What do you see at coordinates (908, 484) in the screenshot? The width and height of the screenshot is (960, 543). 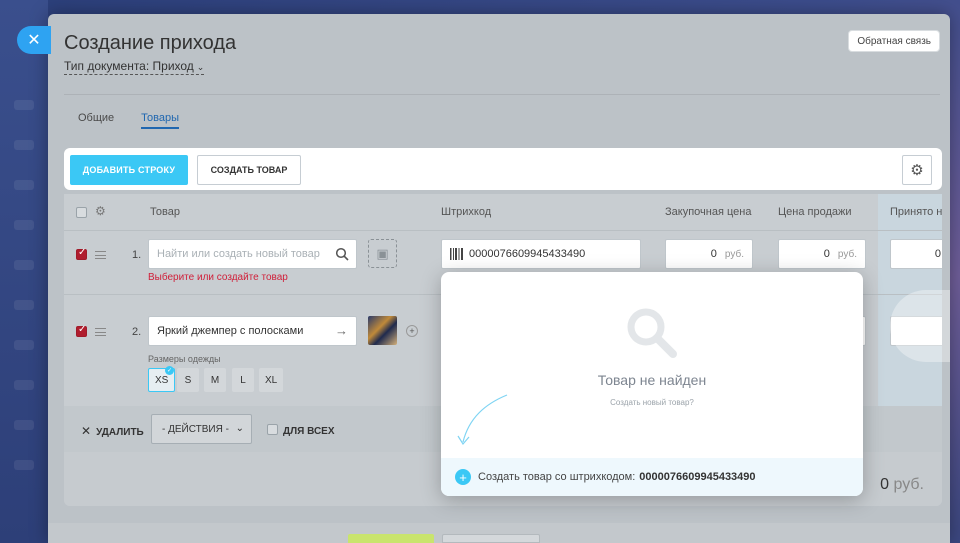 I see `total-currency: руб.` at bounding box center [908, 484].